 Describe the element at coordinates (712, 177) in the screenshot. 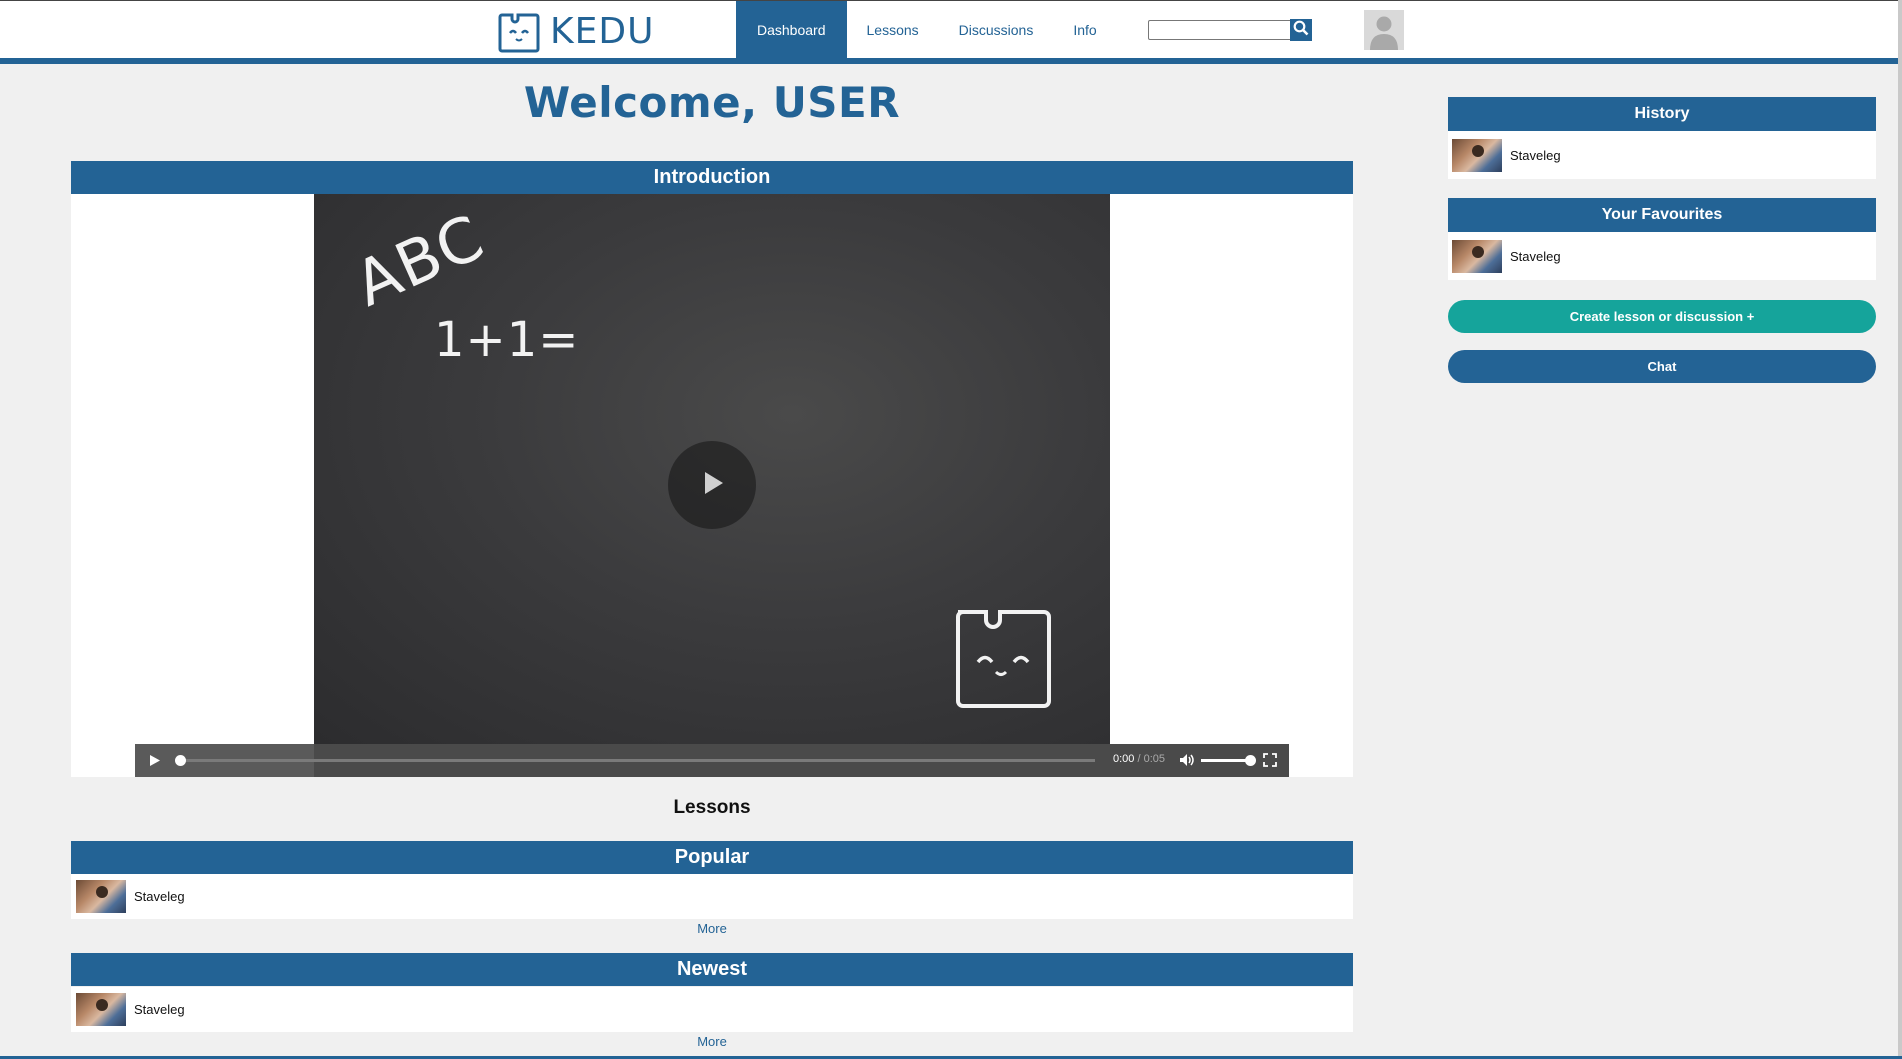

I see `introduction-header: Introduction` at that location.